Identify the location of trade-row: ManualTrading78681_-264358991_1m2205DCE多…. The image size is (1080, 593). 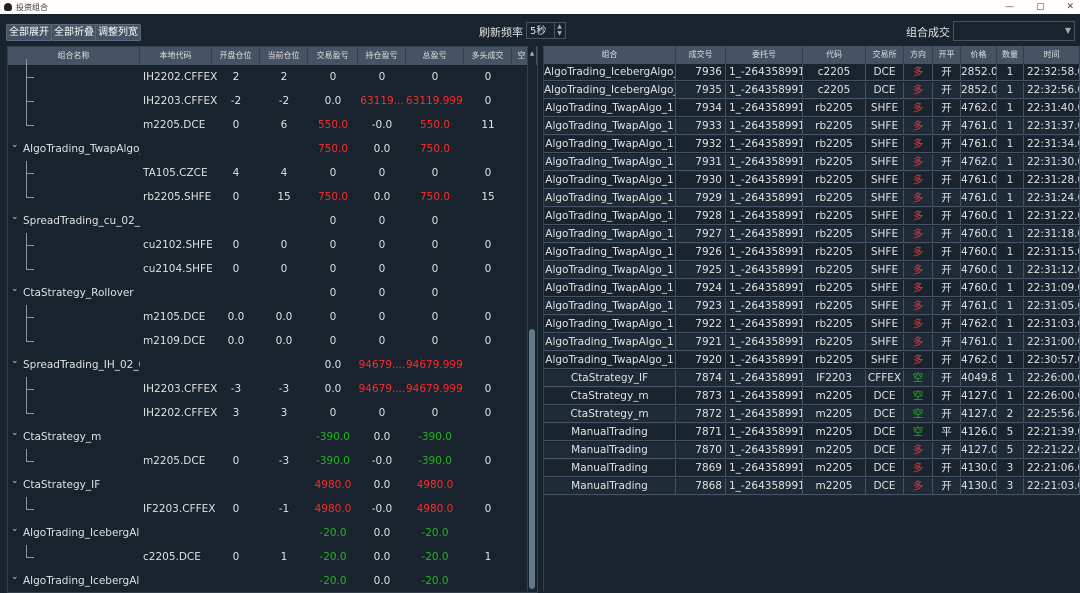
(812, 487).